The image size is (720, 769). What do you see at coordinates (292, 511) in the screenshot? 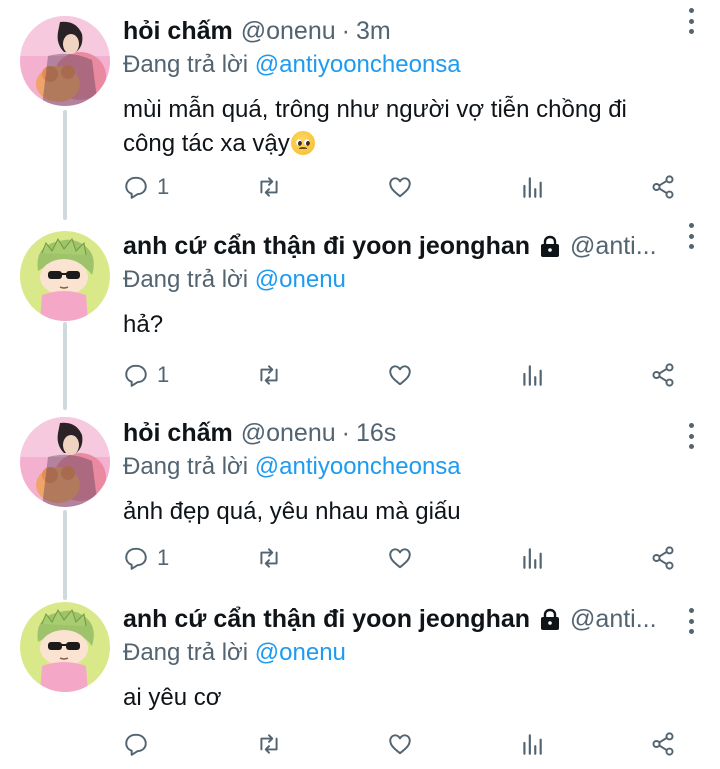
I see `tweet-text-line: ảnh đẹp quá, yêu nhau mà giấu` at bounding box center [292, 511].